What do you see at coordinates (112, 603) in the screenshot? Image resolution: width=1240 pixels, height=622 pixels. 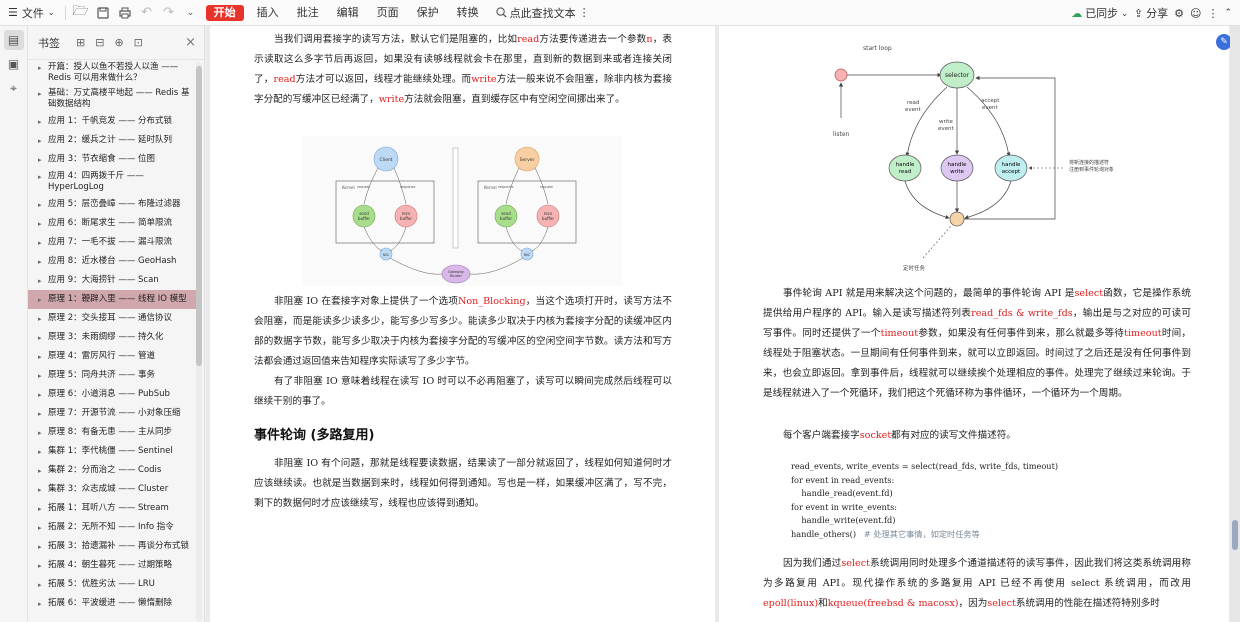 I see `bookmark-item: ▸ 拓展 6：平波缓进 —— 懒惰删除` at bounding box center [112, 603].